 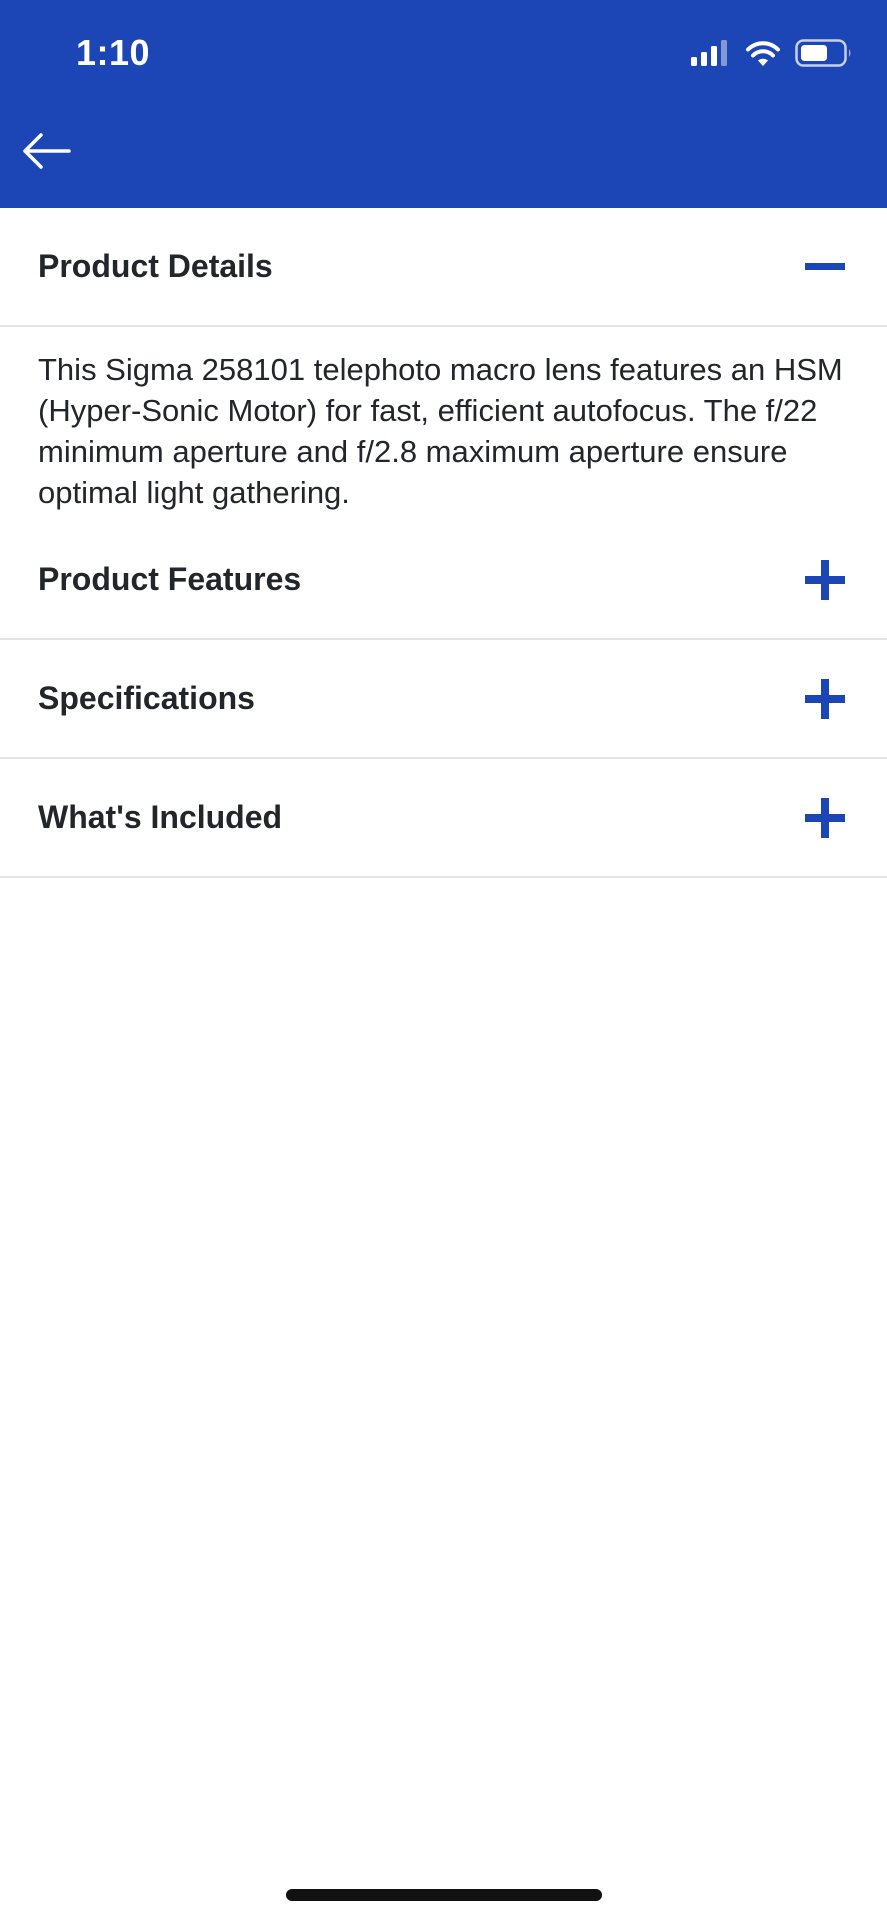 I want to click on battery-icon, so click(x=824, y=55).